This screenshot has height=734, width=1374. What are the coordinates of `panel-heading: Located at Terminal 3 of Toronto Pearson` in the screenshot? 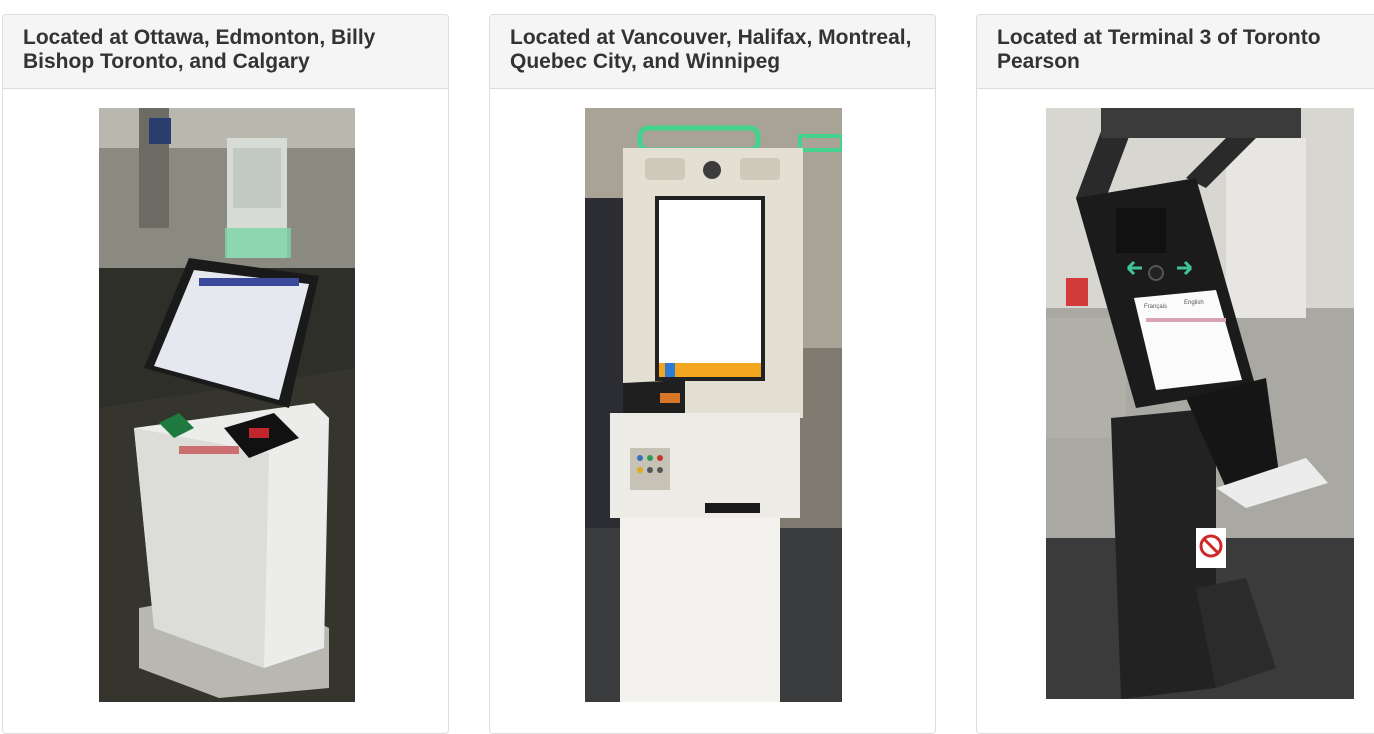 It's located at (1175, 52).